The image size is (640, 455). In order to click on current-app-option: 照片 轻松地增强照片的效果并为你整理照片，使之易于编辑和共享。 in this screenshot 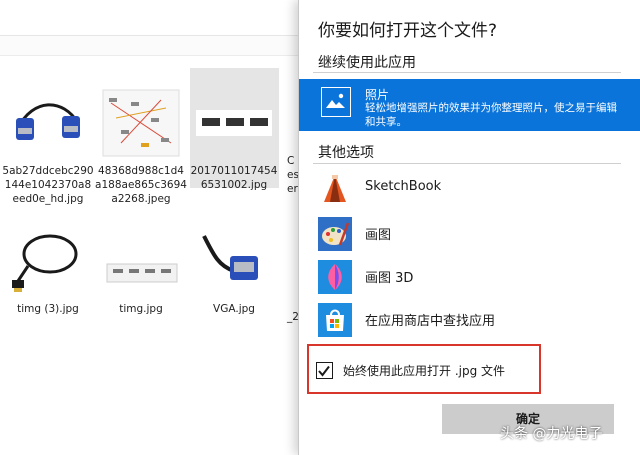, I will do `click(469, 105)`.